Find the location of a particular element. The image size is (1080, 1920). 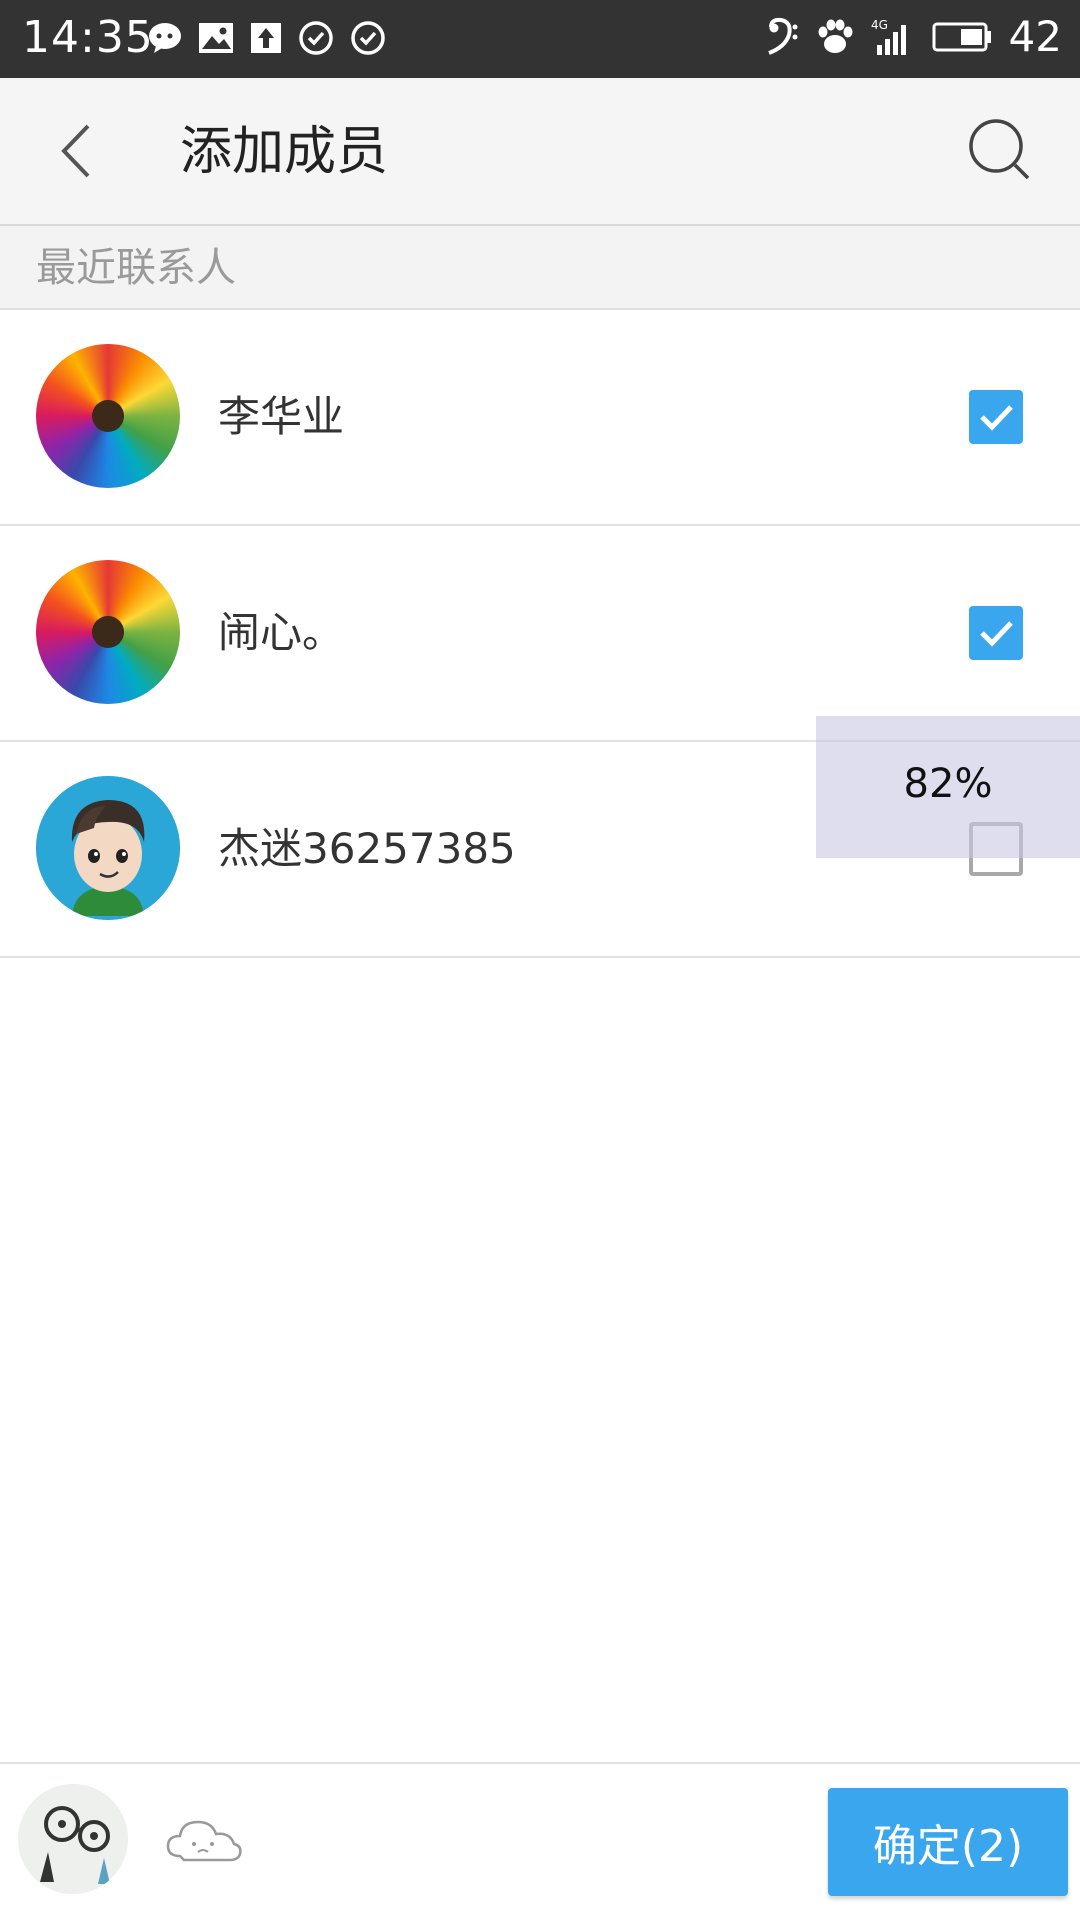

back-button is located at coordinates (79, 151).